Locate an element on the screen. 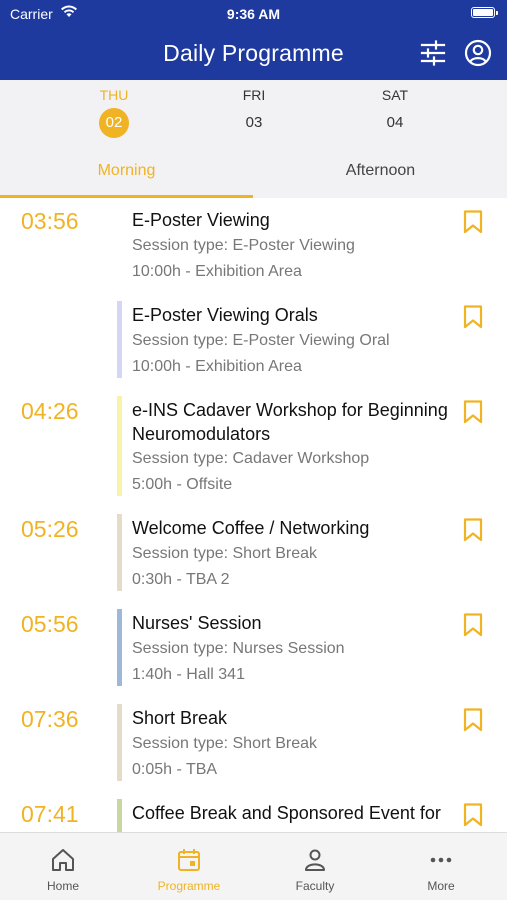  calendar-icon is located at coordinates (189, 860).